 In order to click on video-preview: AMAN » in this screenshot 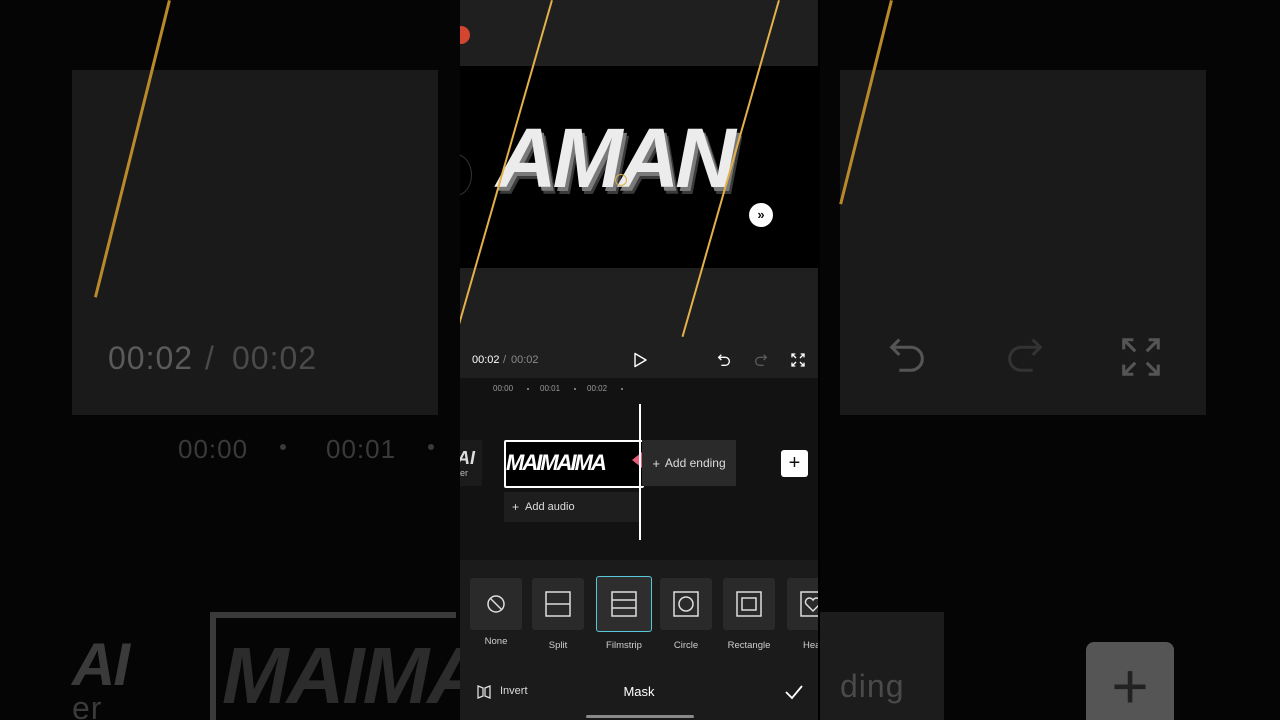, I will do `click(639, 167)`.